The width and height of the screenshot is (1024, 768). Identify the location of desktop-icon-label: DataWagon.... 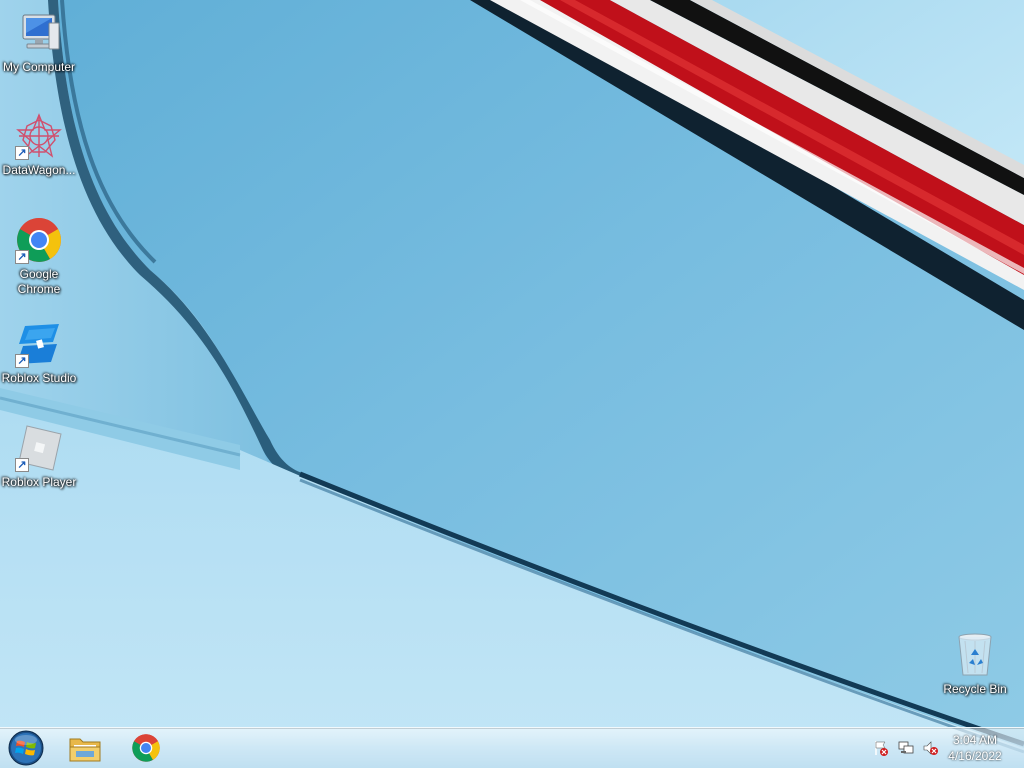
(39, 170).